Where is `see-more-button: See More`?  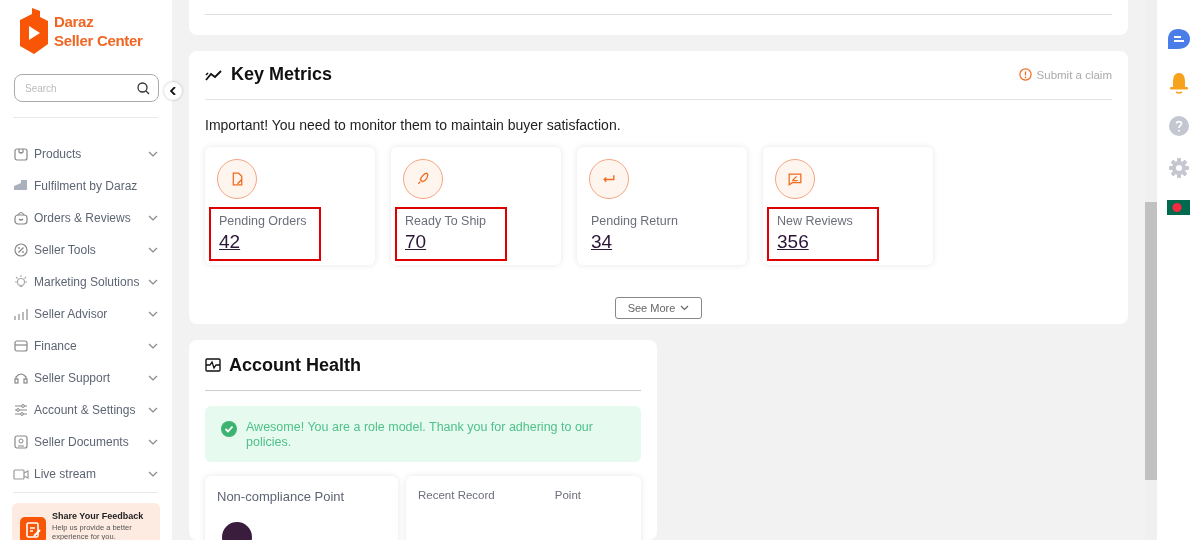 see-more-button: See More is located at coordinates (658, 308).